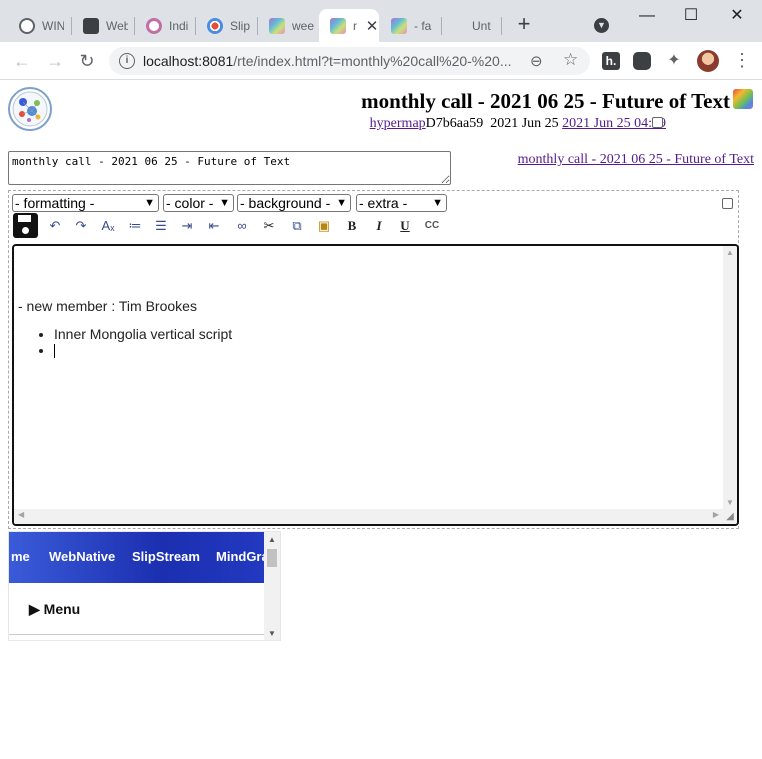 This screenshot has height=759, width=762. I want to click on link-icon: ∞, so click(242, 226).